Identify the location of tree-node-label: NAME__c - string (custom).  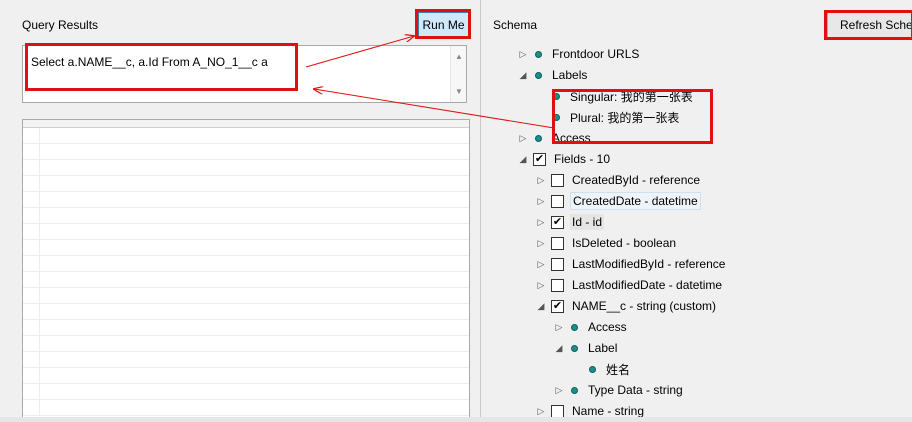
(644, 306).